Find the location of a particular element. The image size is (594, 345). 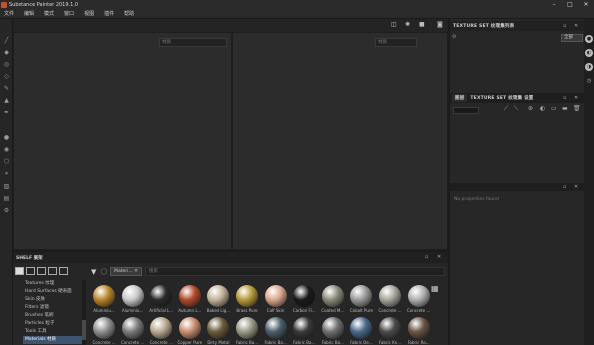

tab-texture-set-settings: TEXTURE SET 纹理集 设置 is located at coordinates (501, 98).